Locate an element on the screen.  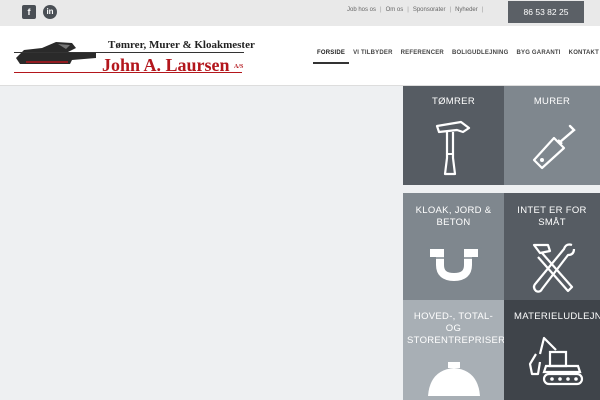
top-links: Job hos os | Om os | Sponsorater | Nyheder | is located at coordinates (417, 10).